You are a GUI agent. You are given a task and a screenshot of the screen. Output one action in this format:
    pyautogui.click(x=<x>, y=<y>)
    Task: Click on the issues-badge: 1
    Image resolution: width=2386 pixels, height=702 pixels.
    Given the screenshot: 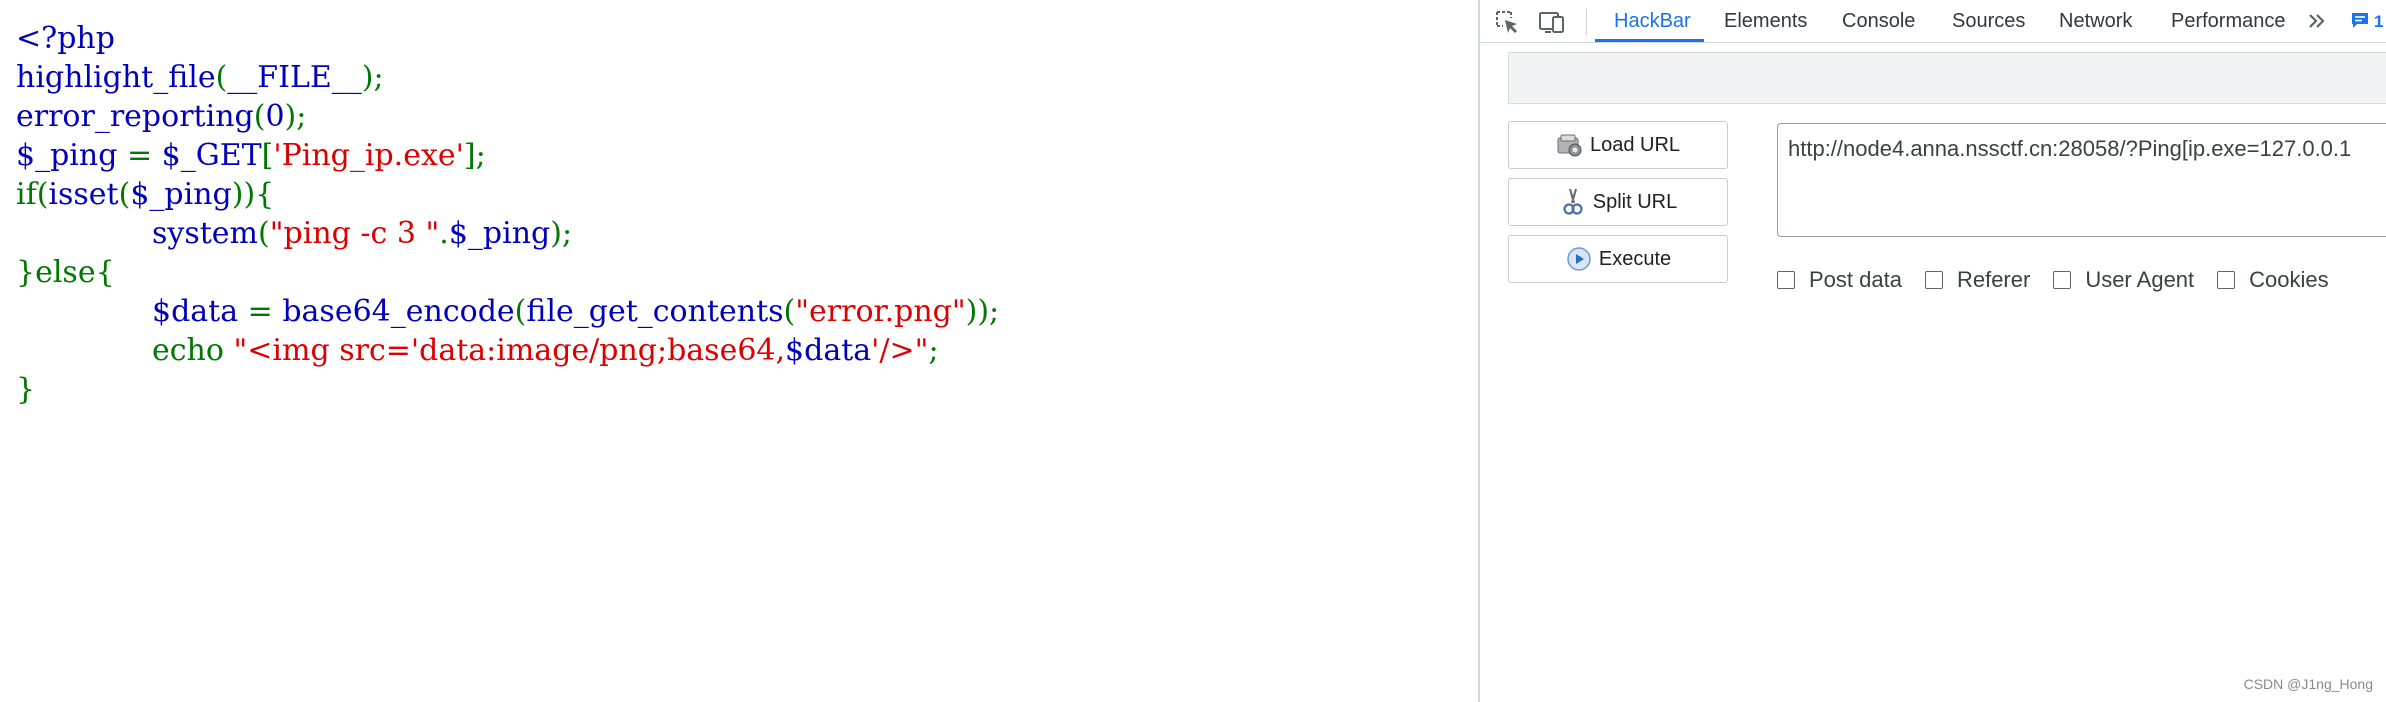 What is the action you would take?
    pyautogui.click(x=2366, y=22)
    